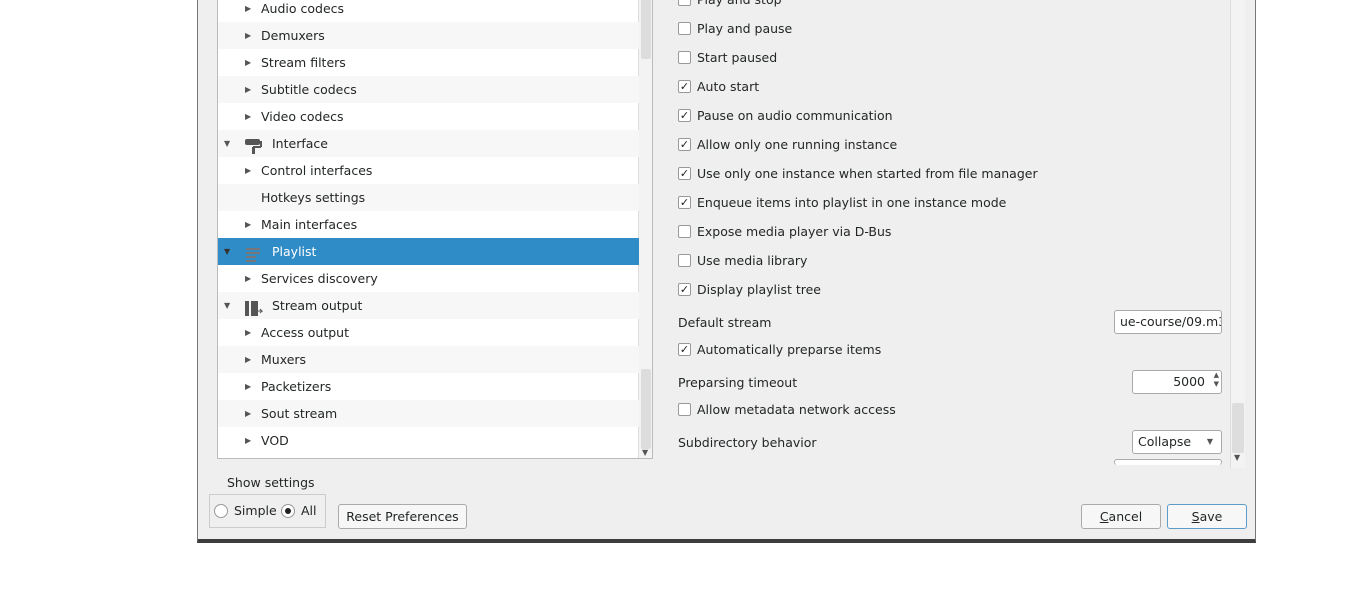 This screenshot has width=1350, height=605. What do you see at coordinates (428, 116) in the screenshot?
I see `tree-item: ▶ Video codecs` at bounding box center [428, 116].